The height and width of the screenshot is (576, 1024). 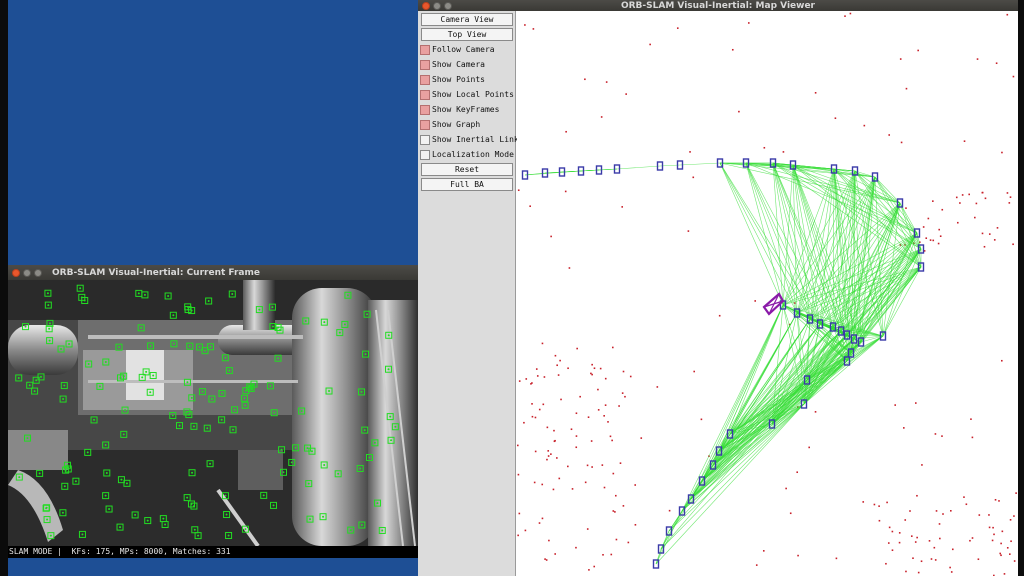 I want to click on desktop-left-edge, so click(x=4, y=288).